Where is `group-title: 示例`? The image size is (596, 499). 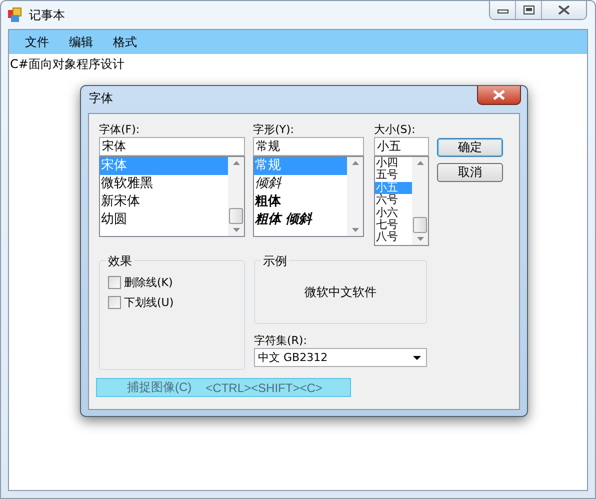
group-title: 示例 is located at coordinates (275, 261).